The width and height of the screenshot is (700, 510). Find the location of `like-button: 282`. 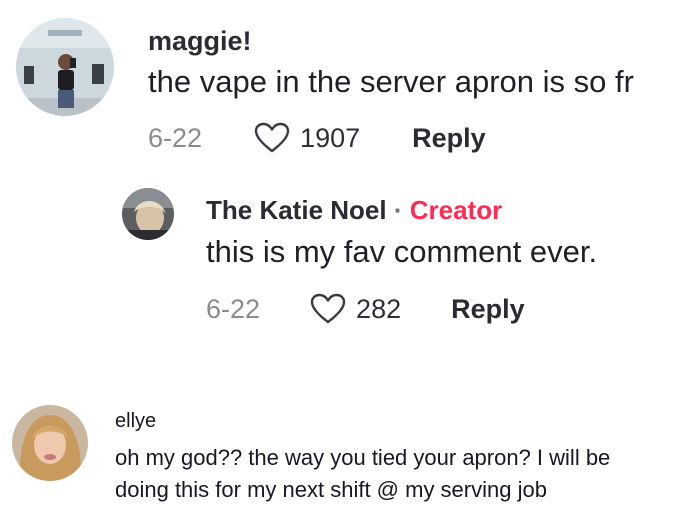

like-button: 282 is located at coordinates (355, 309).